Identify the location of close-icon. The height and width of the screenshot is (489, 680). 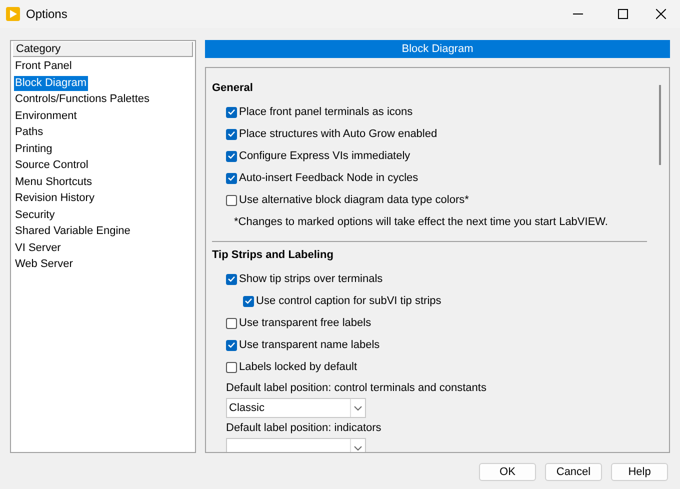
(661, 14).